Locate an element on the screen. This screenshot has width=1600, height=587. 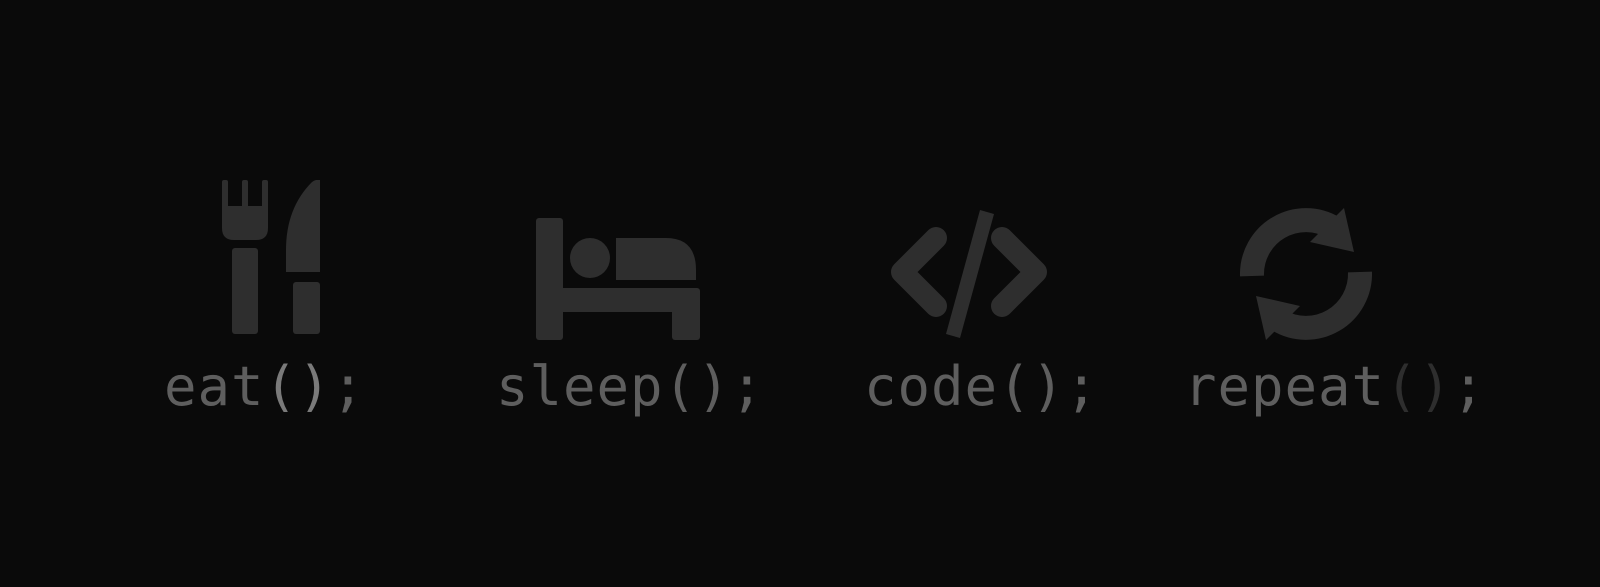
eat-label: eat(); is located at coordinates (264, 387).